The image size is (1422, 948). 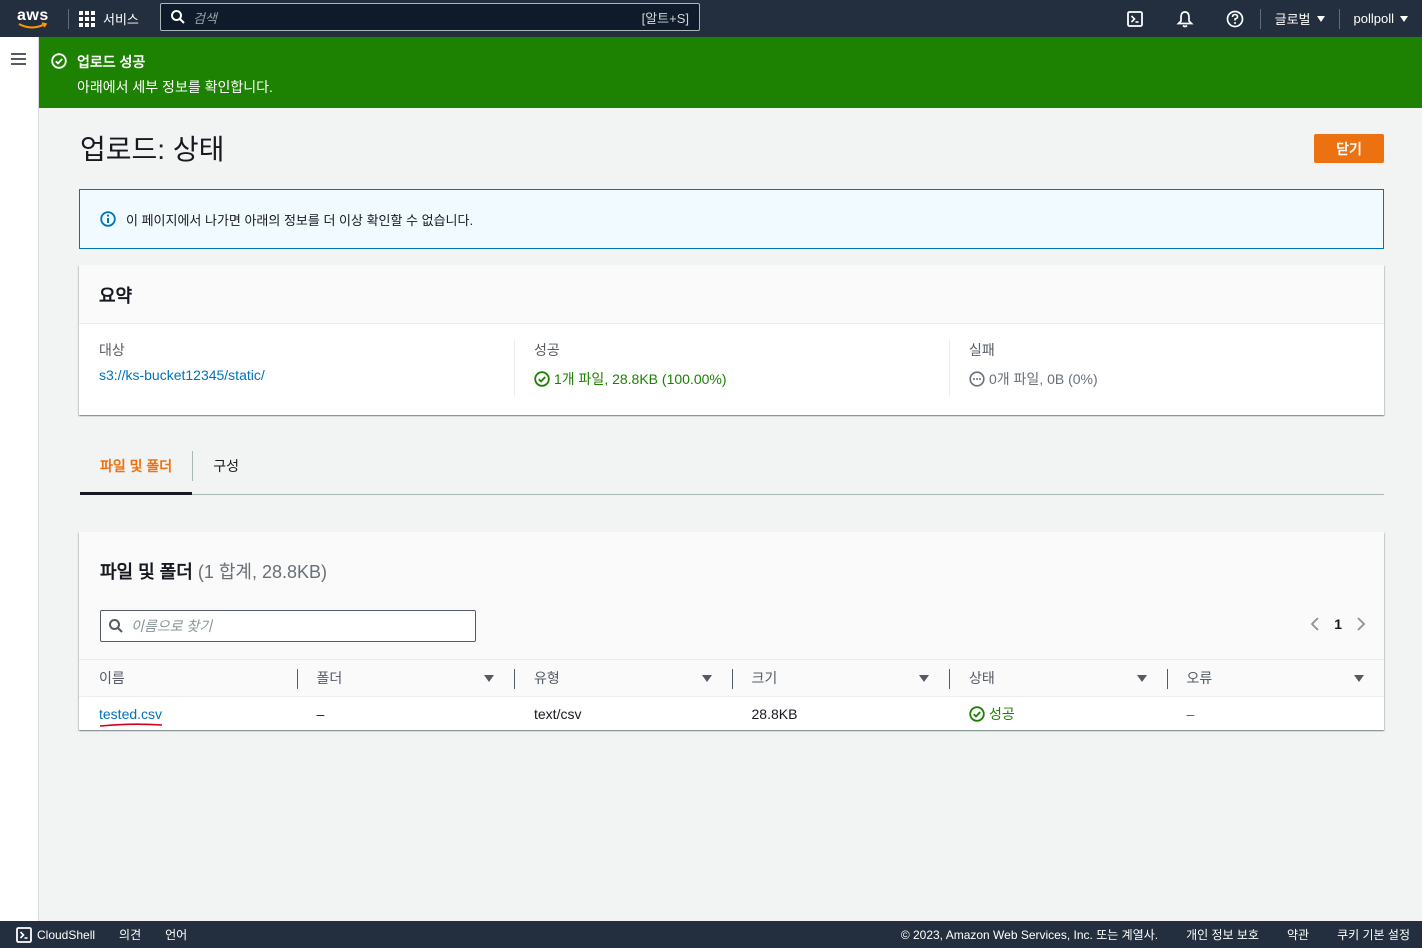 I want to click on summary-success: 성공 1개 파일, 28.8KB (100.00%), so click(x=731, y=368).